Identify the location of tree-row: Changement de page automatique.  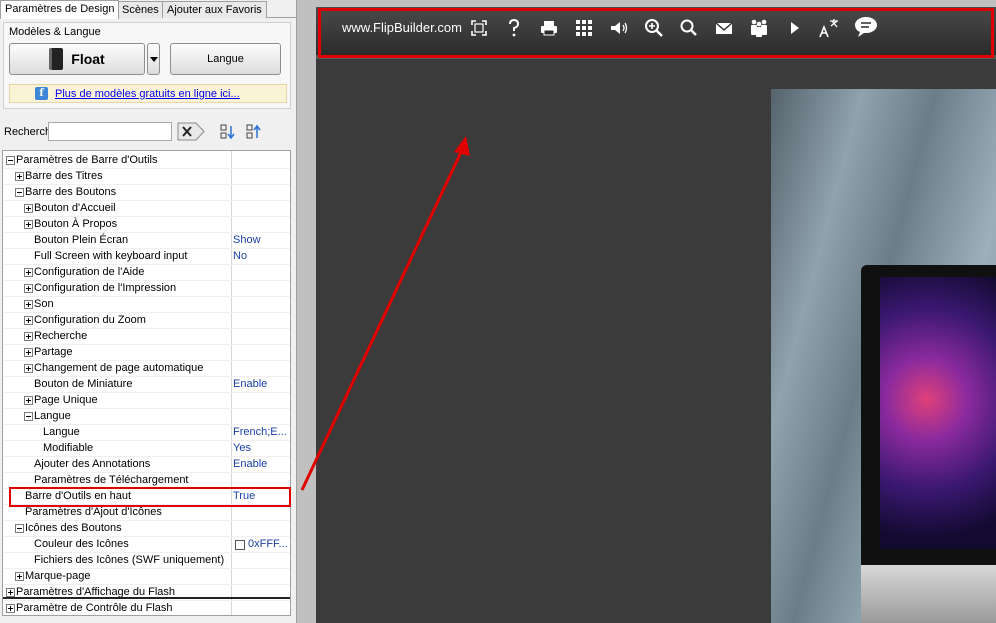
(146, 369).